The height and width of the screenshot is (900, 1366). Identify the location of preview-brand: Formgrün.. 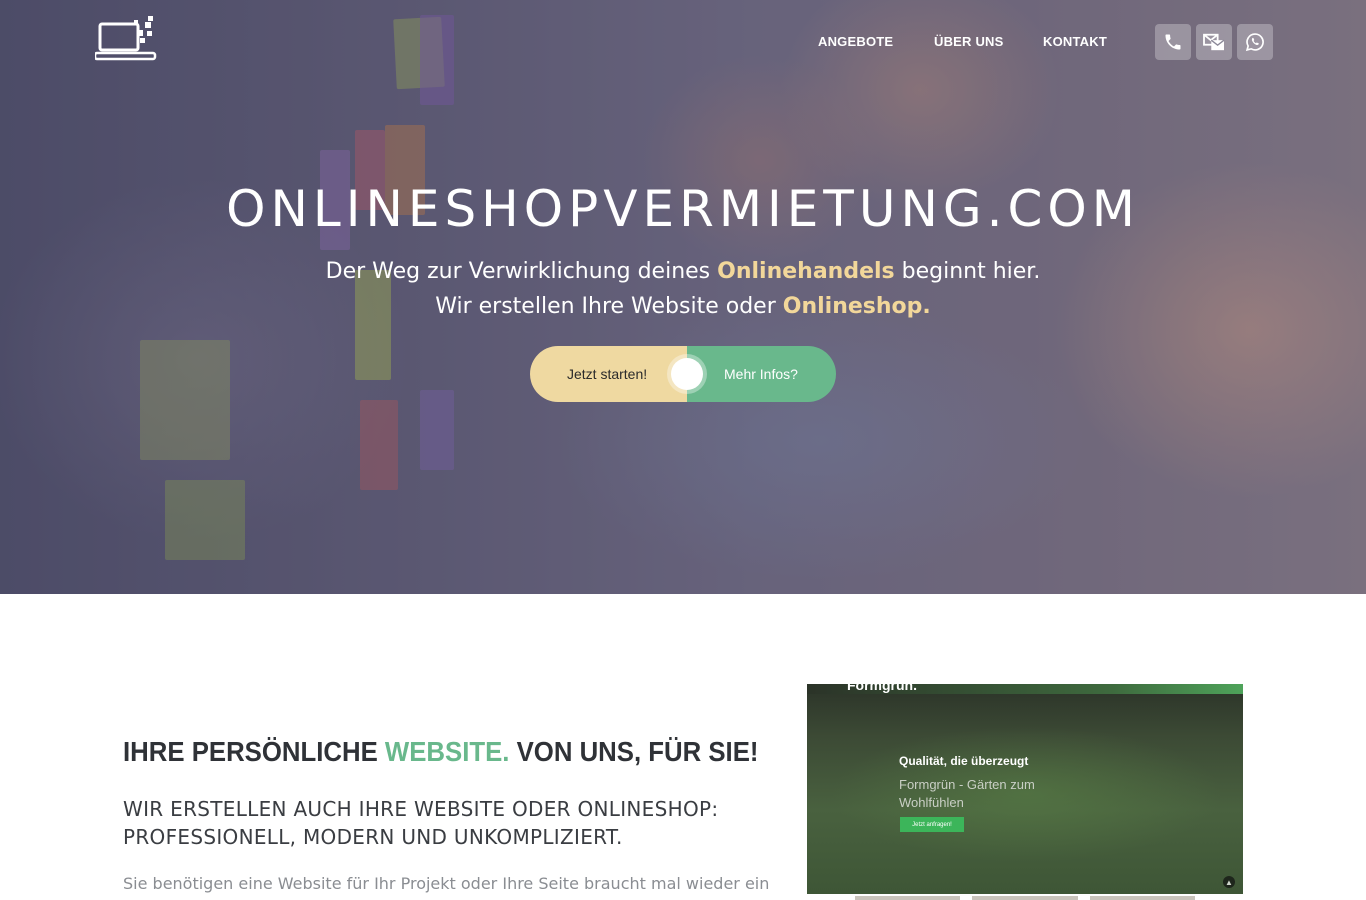
(882, 688).